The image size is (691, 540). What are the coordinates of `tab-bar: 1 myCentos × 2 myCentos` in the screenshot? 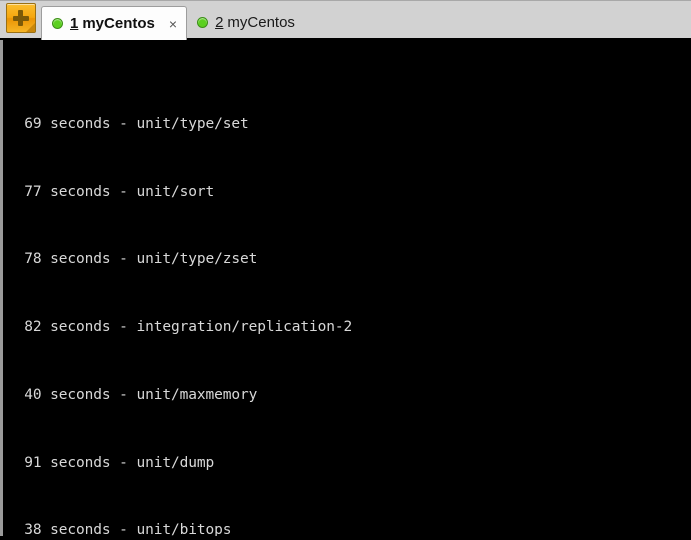 It's located at (345, 21).